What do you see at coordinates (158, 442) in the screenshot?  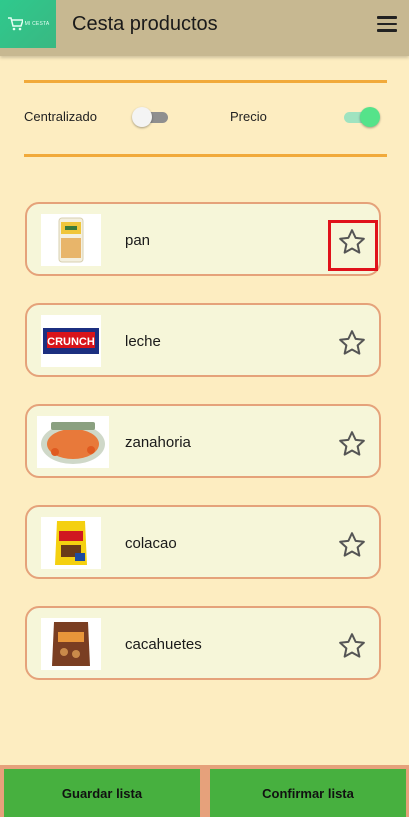 I see `product-name: zanahoria` at bounding box center [158, 442].